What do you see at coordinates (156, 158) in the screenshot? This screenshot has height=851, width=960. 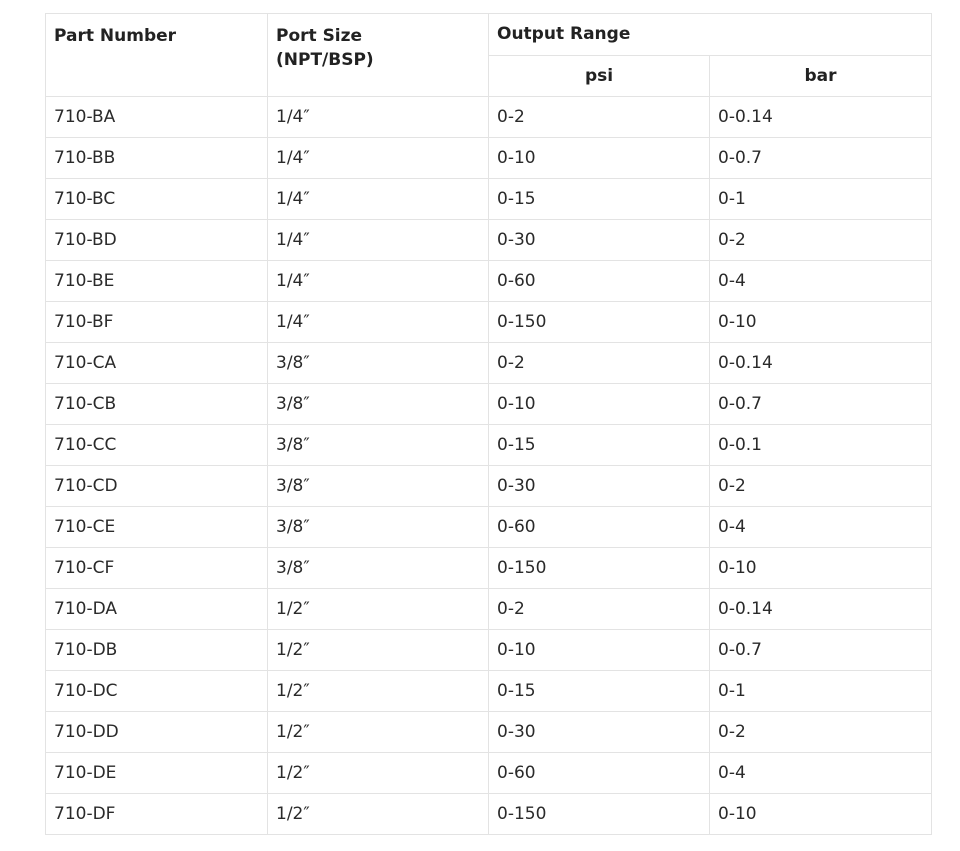 I see `cell-part-number: 710-BB` at bounding box center [156, 158].